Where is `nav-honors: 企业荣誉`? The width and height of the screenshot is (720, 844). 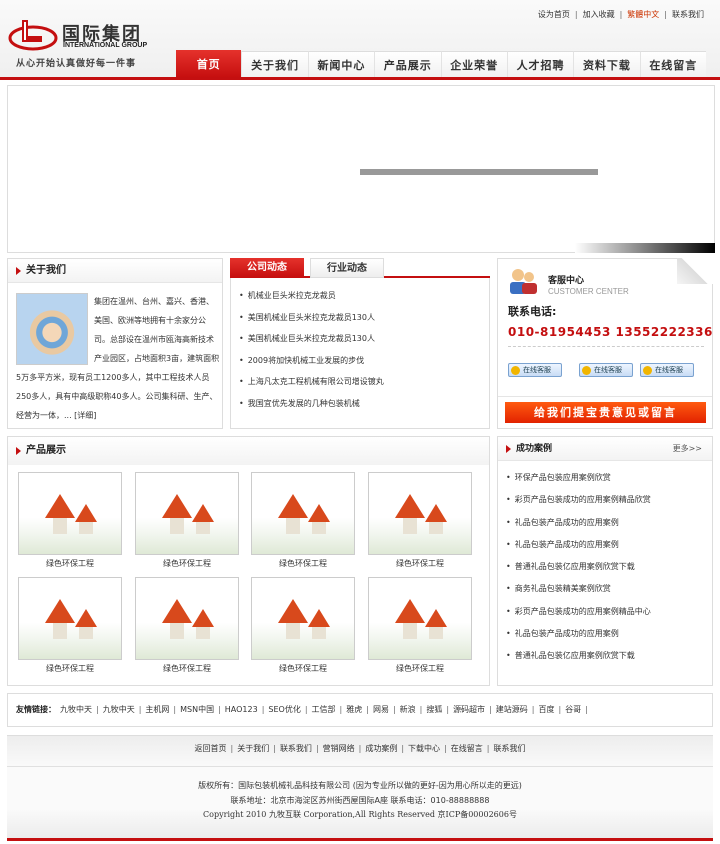 nav-honors: 企业荣誉 is located at coordinates (473, 64).